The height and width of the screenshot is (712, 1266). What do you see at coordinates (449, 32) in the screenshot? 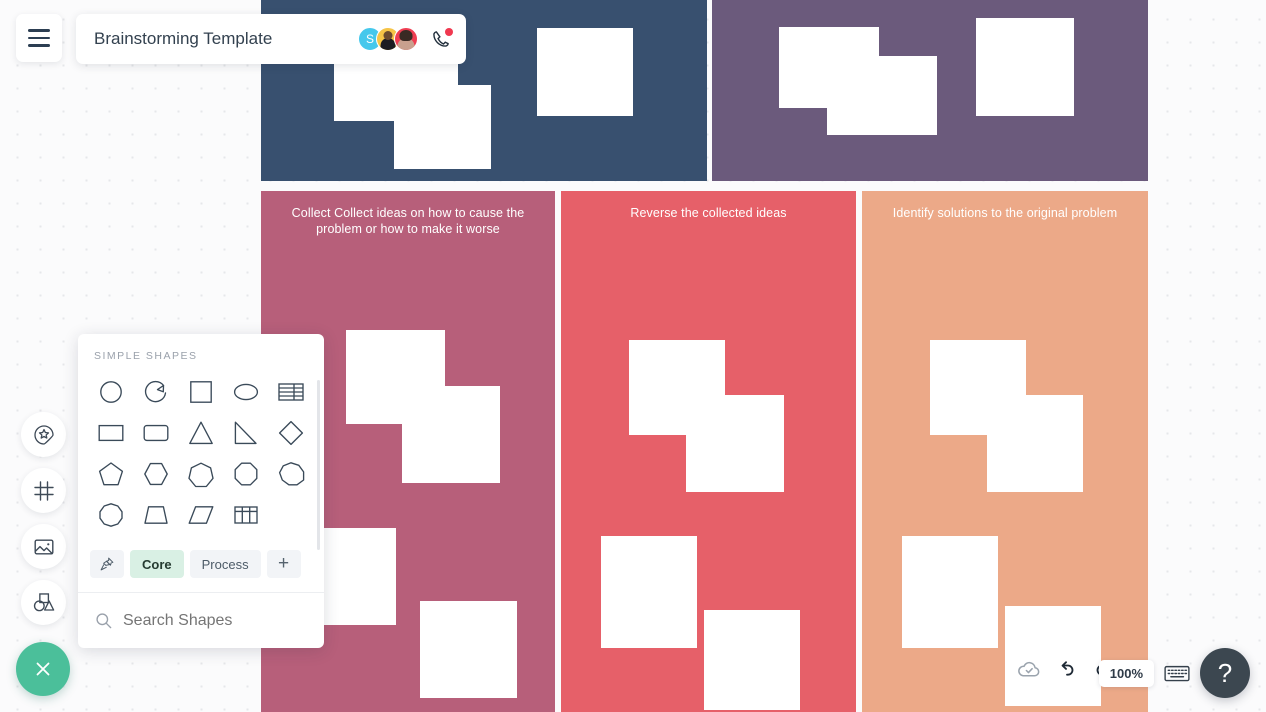
I see `call-notification-dot` at bounding box center [449, 32].